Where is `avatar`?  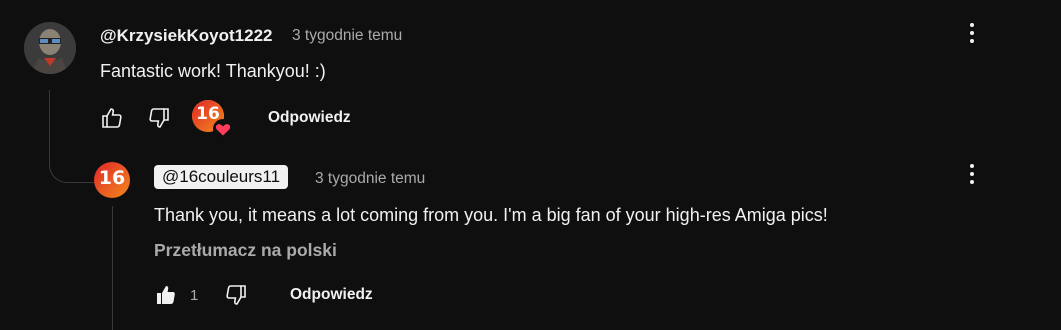
avatar is located at coordinates (50, 48).